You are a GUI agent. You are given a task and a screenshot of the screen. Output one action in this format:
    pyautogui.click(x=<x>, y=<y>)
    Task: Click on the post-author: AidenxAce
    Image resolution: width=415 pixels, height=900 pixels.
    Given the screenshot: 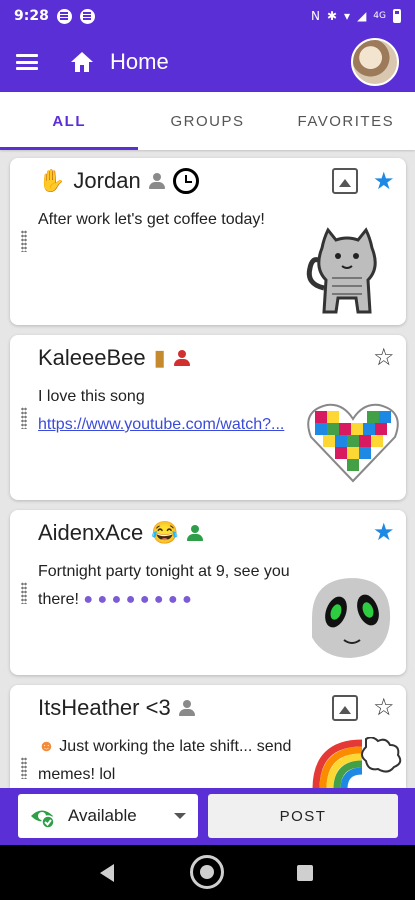 What is the action you would take?
    pyautogui.click(x=91, y=532)
    